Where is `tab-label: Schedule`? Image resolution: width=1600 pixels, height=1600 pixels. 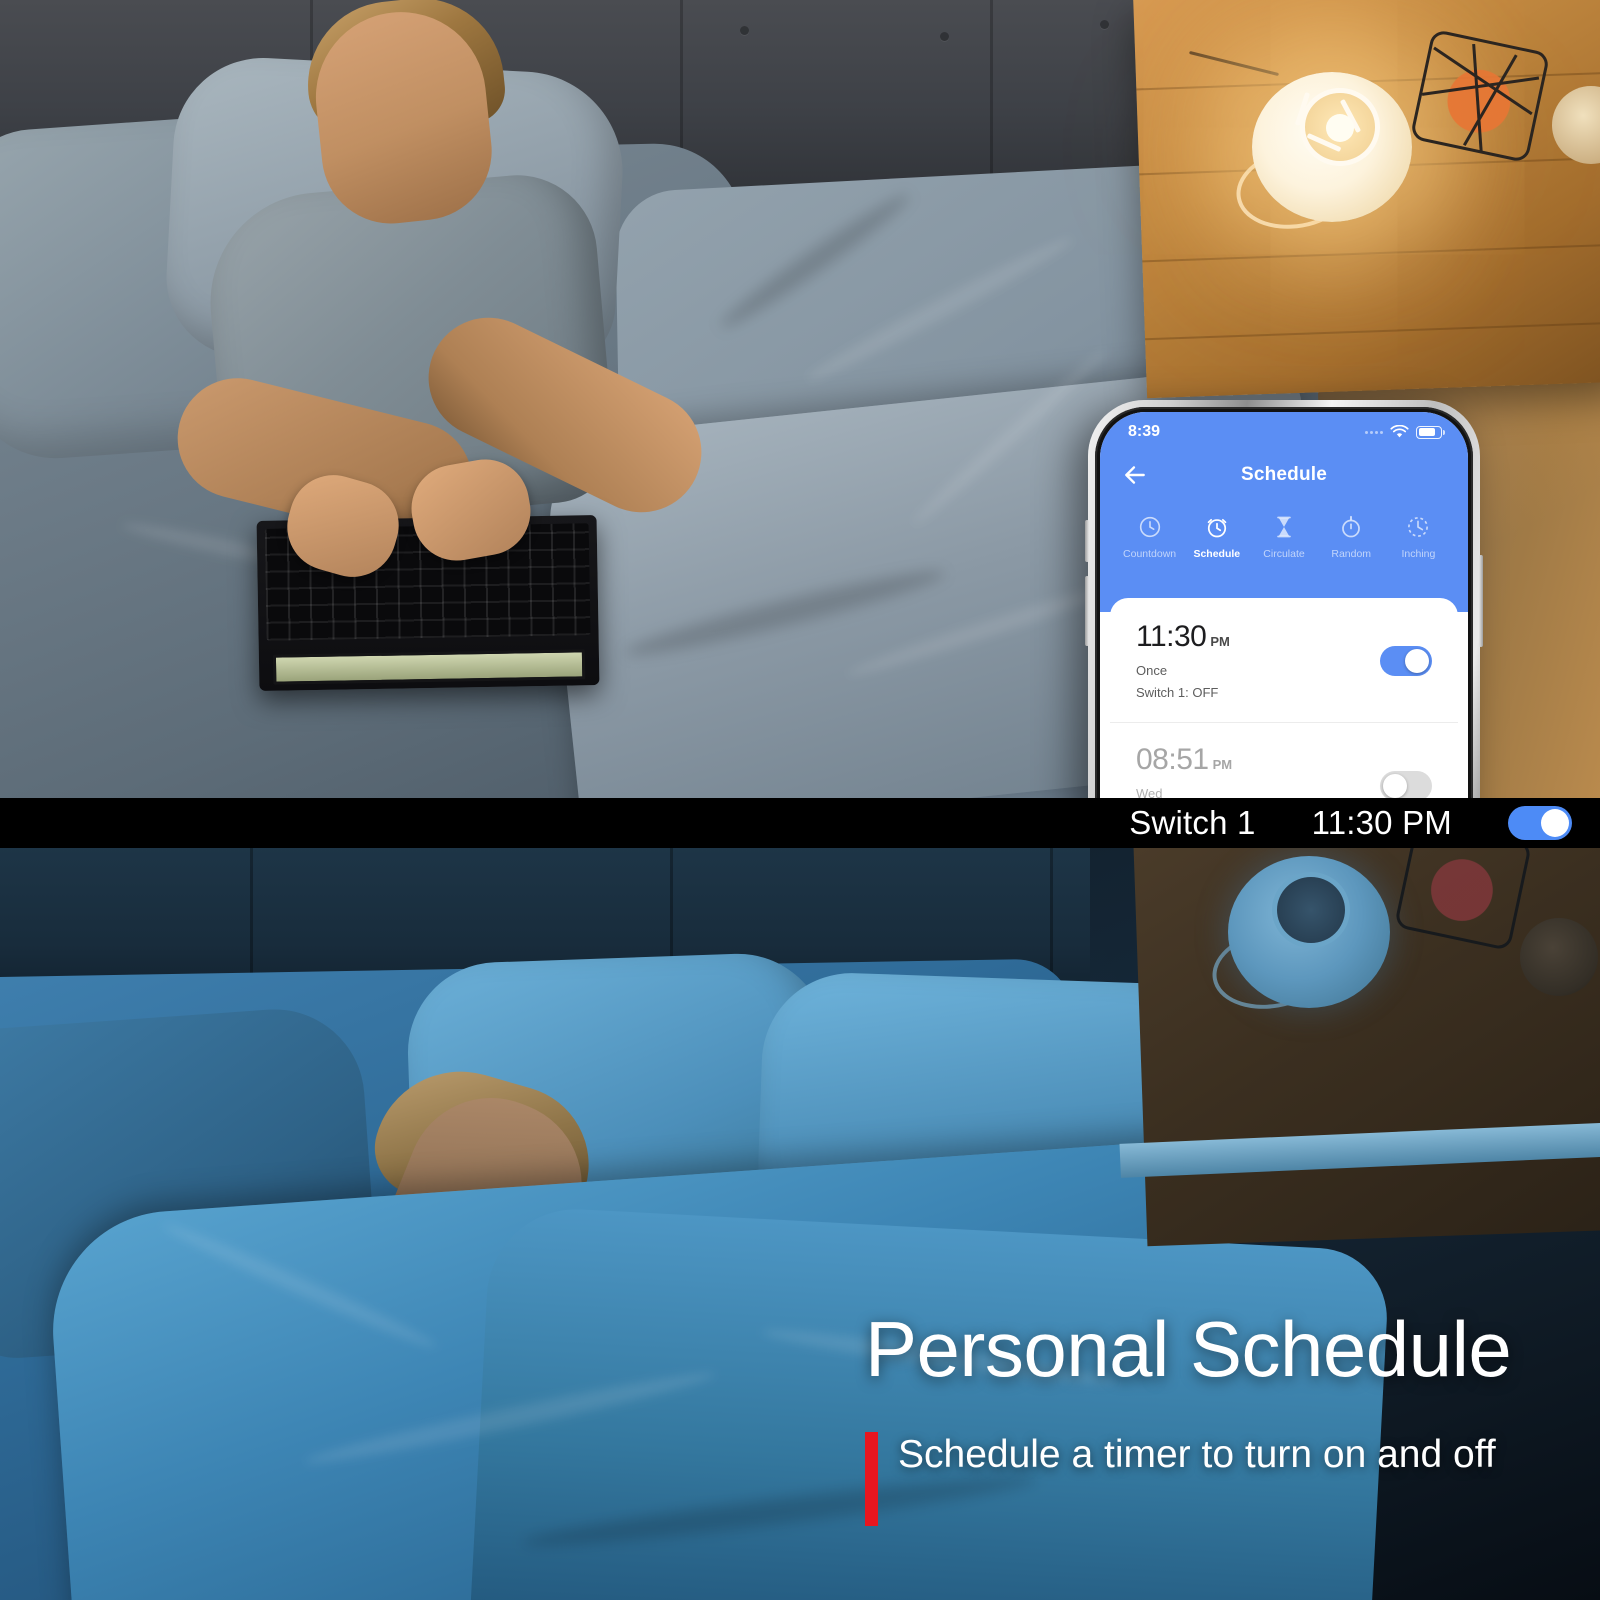
tab-label: Schedule is located at coordinates (1217, 554).